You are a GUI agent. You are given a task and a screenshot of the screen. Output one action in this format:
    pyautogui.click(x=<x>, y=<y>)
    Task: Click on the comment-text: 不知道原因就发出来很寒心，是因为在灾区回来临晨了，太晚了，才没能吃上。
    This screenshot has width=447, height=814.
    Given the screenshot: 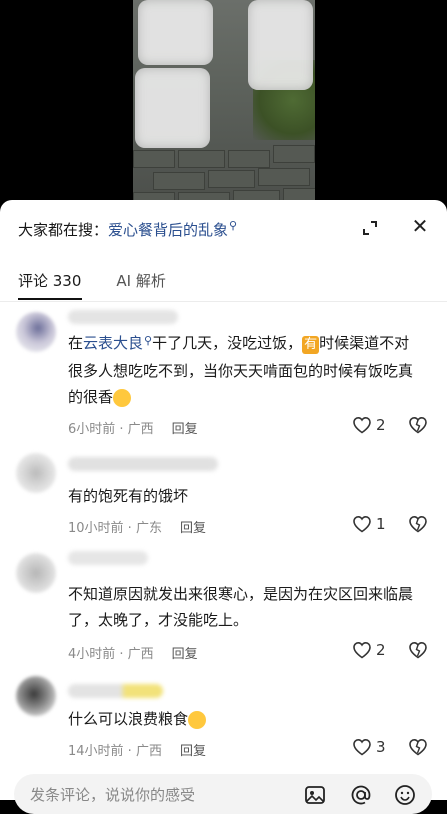 What is the action you would take?
    pyautogui.click(x=246, y=607)
    